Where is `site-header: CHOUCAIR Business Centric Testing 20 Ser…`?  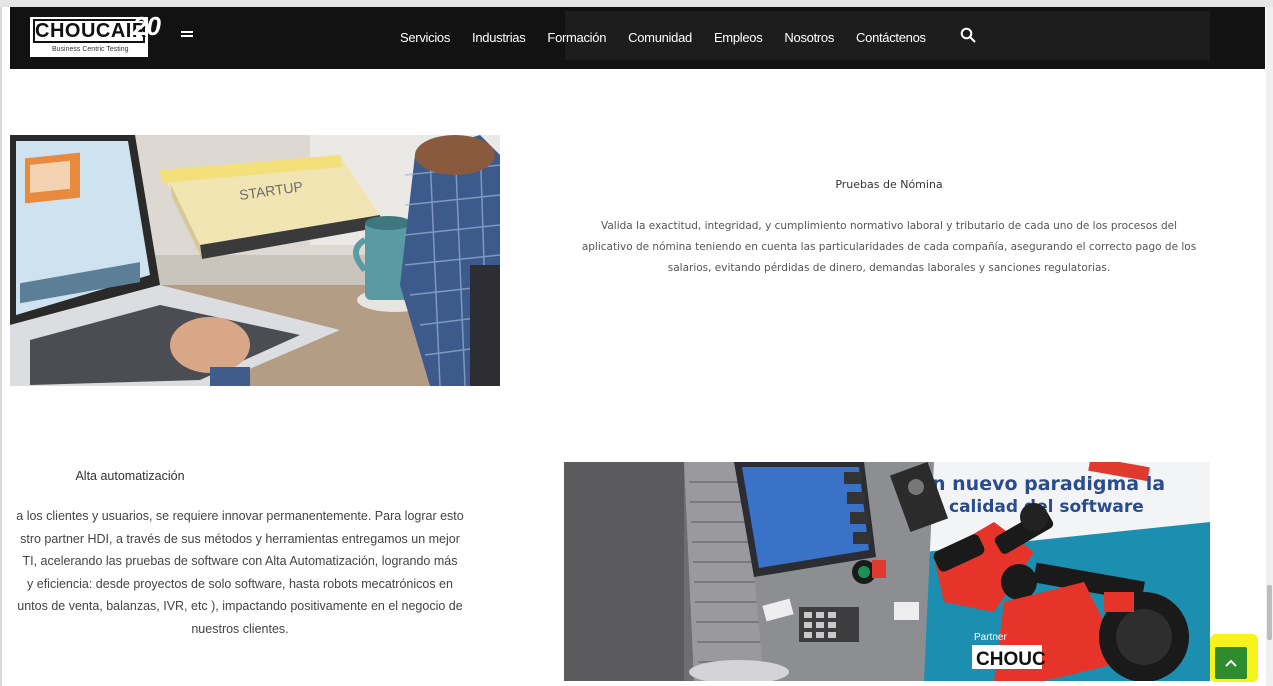 site-header: CHOUCAIR Business Centric Testing 20 Ser… is located at coordinates (637, 38).